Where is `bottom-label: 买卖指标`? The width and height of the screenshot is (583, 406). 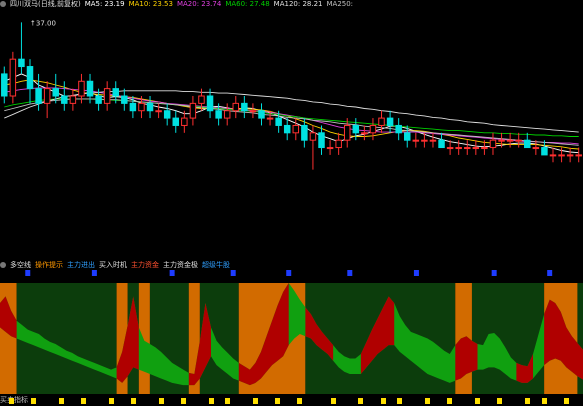 bottom-label: 买卖指标 is located at coordinates (14, 400).